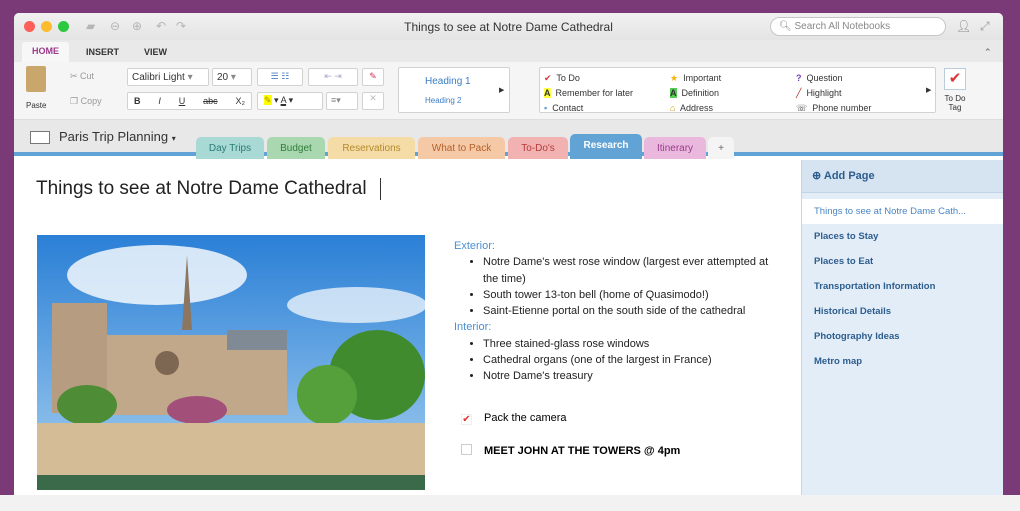  Describe the element at coordinates (373, 101) in the screenshot. I see `clear-icon: ✕` at that location.